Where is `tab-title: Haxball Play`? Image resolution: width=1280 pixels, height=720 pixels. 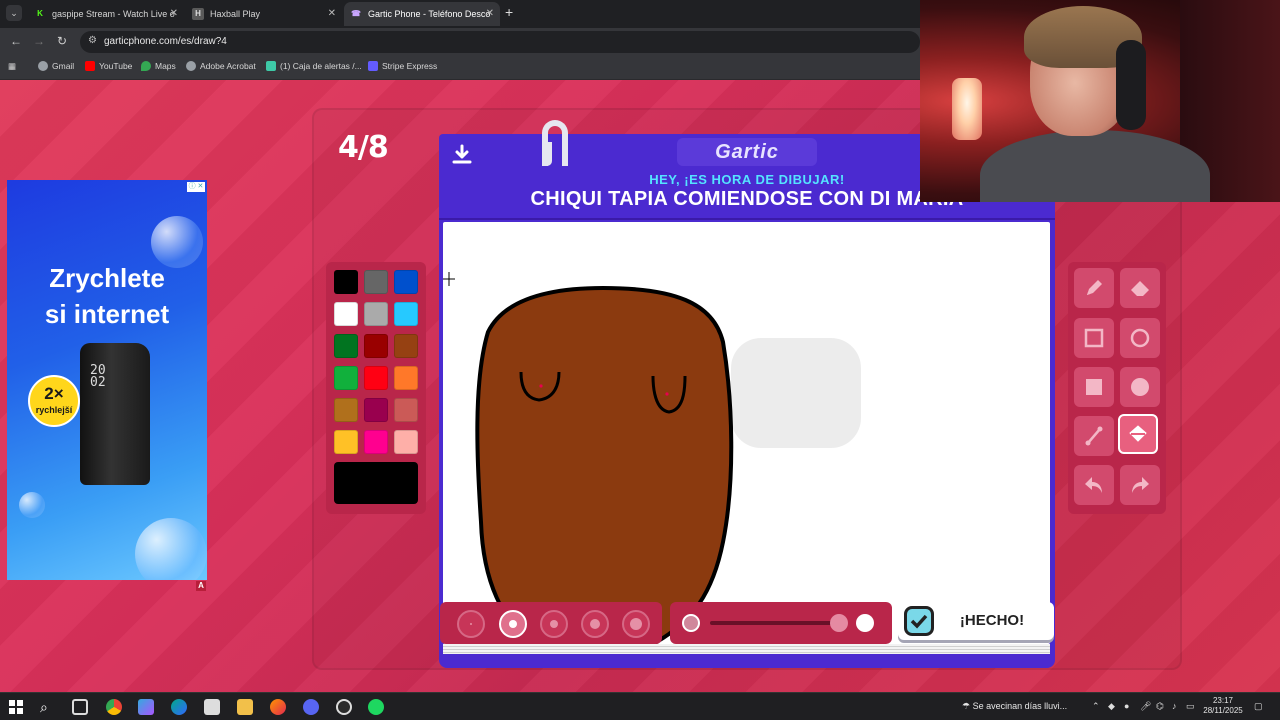 tab-title: Haxball Play is located at coordinates (235, 14).